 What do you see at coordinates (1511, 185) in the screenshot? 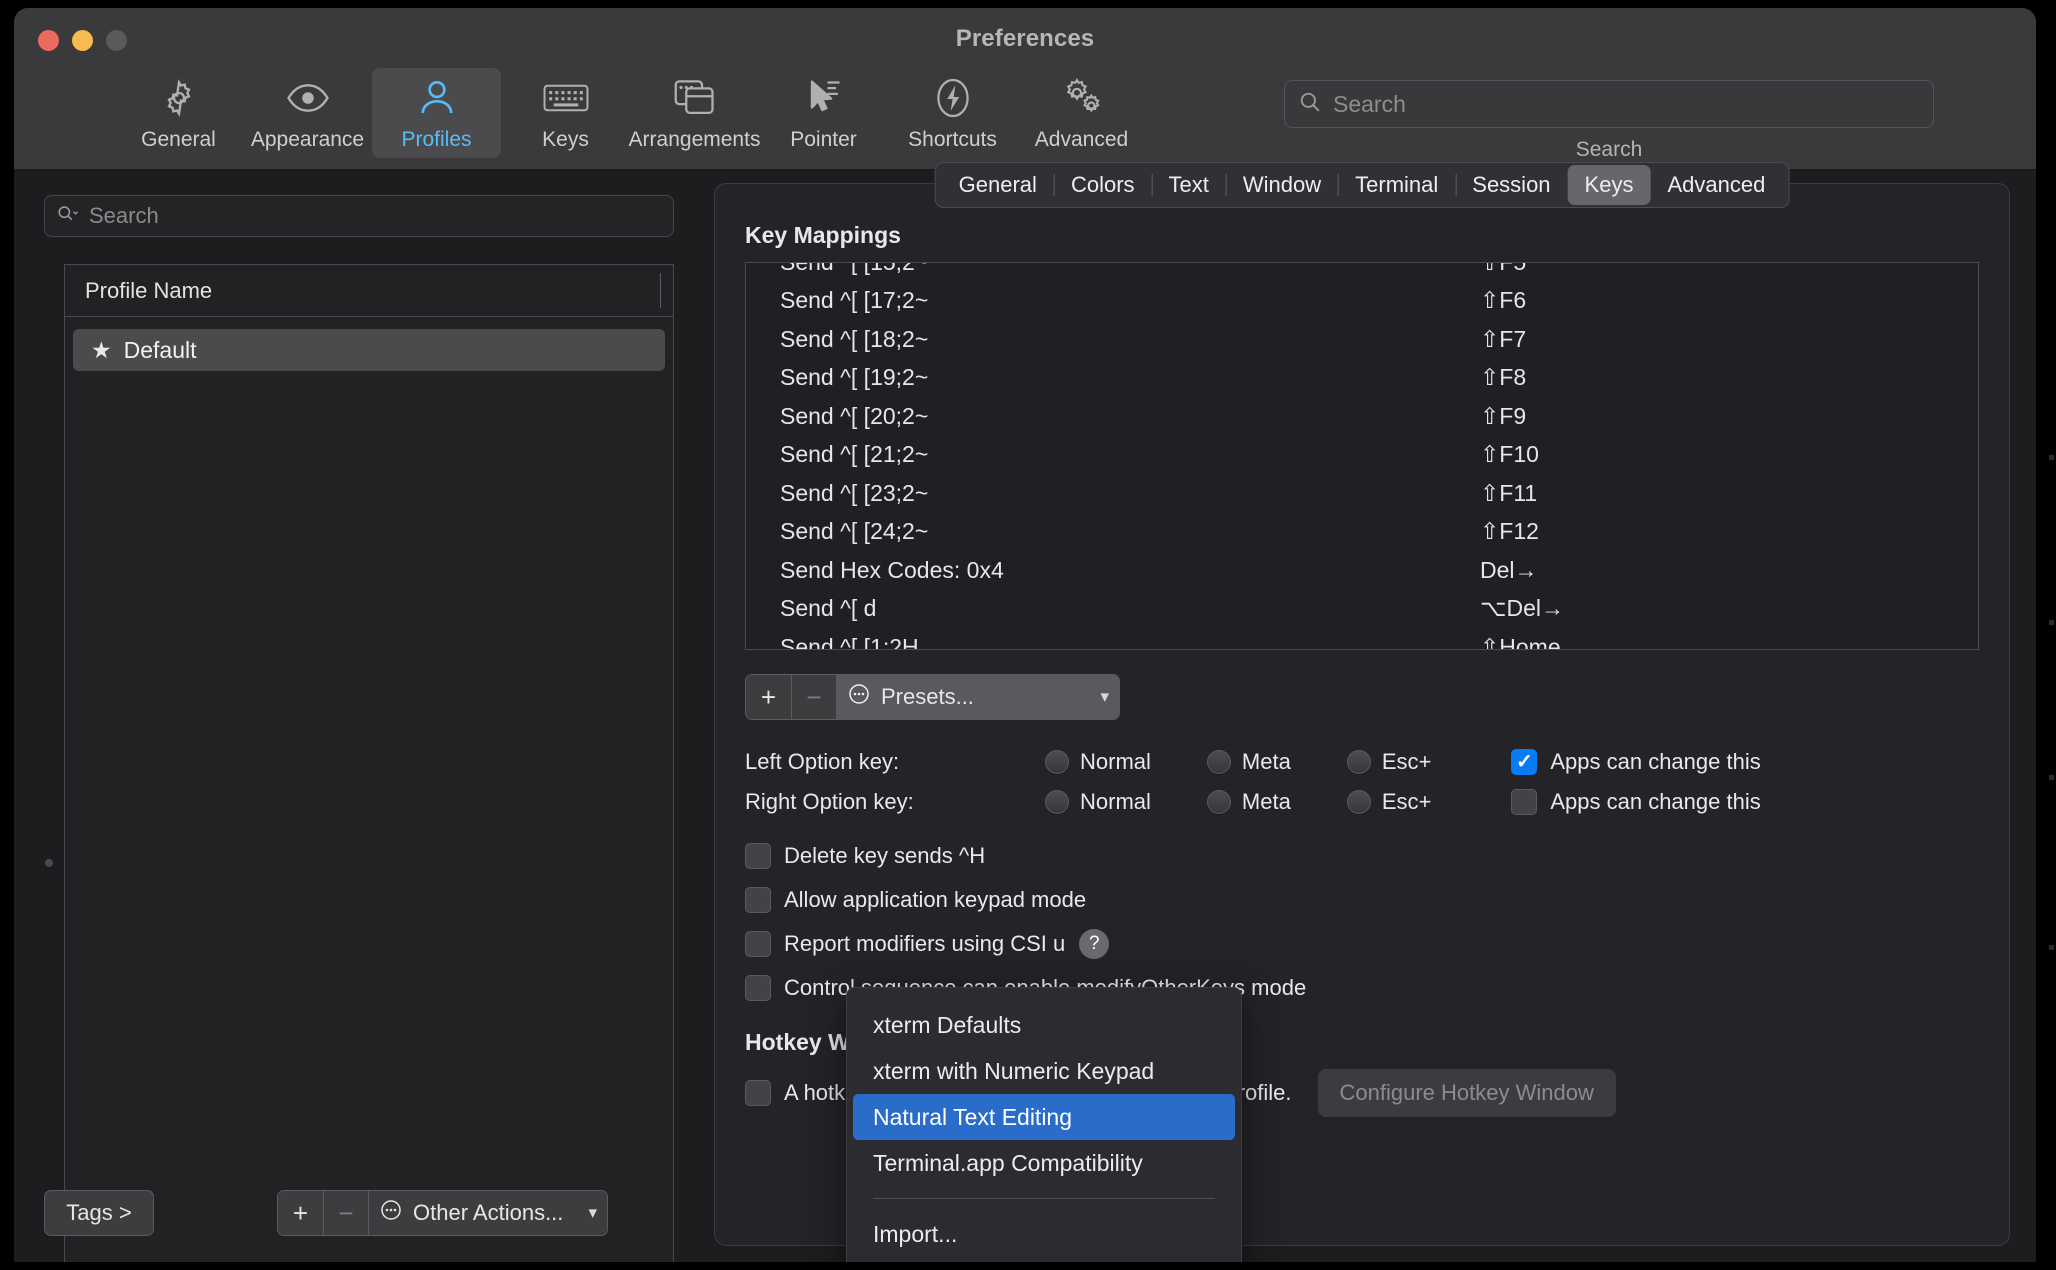
I see `tab-session: Session` at bounding box center [1511, 185].